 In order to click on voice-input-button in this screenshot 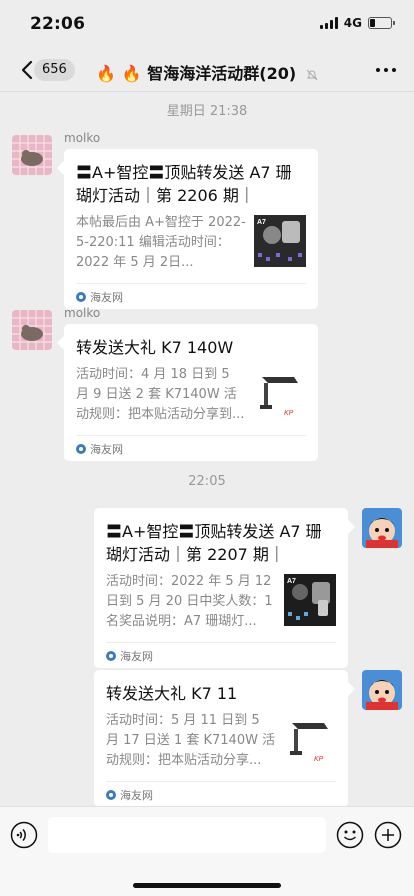, I will do `click(24, 835)`.